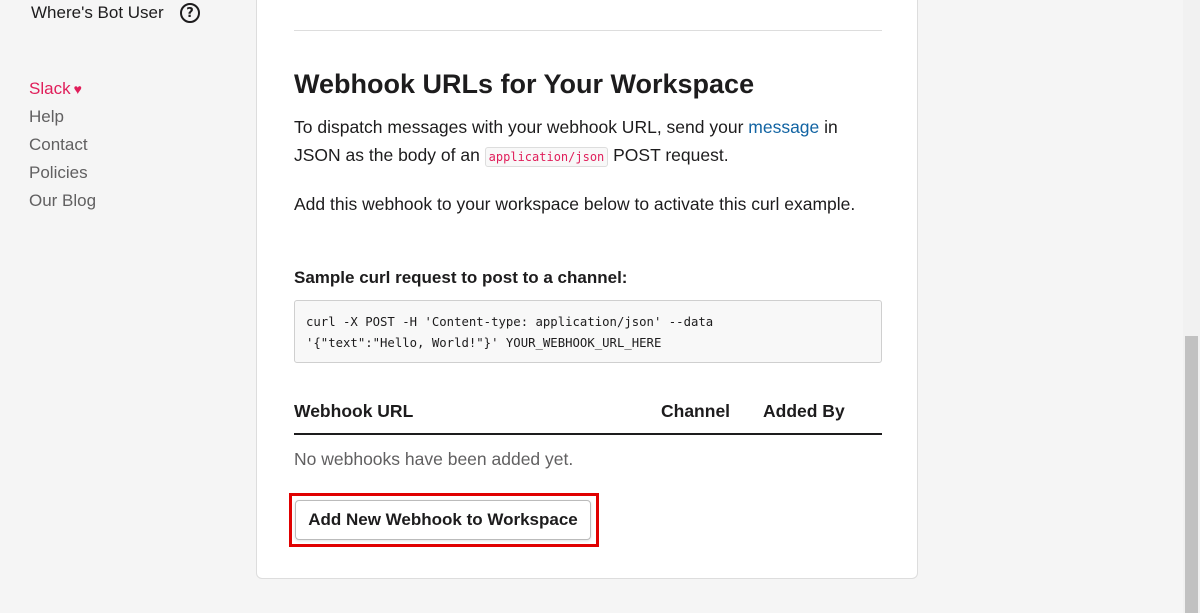 The height and width of the screenshot is (613, 1200). What do you see at coordinates (190, 13) in the screenshot?
I see `help-icon: ?` at bounding box center [190, 13].